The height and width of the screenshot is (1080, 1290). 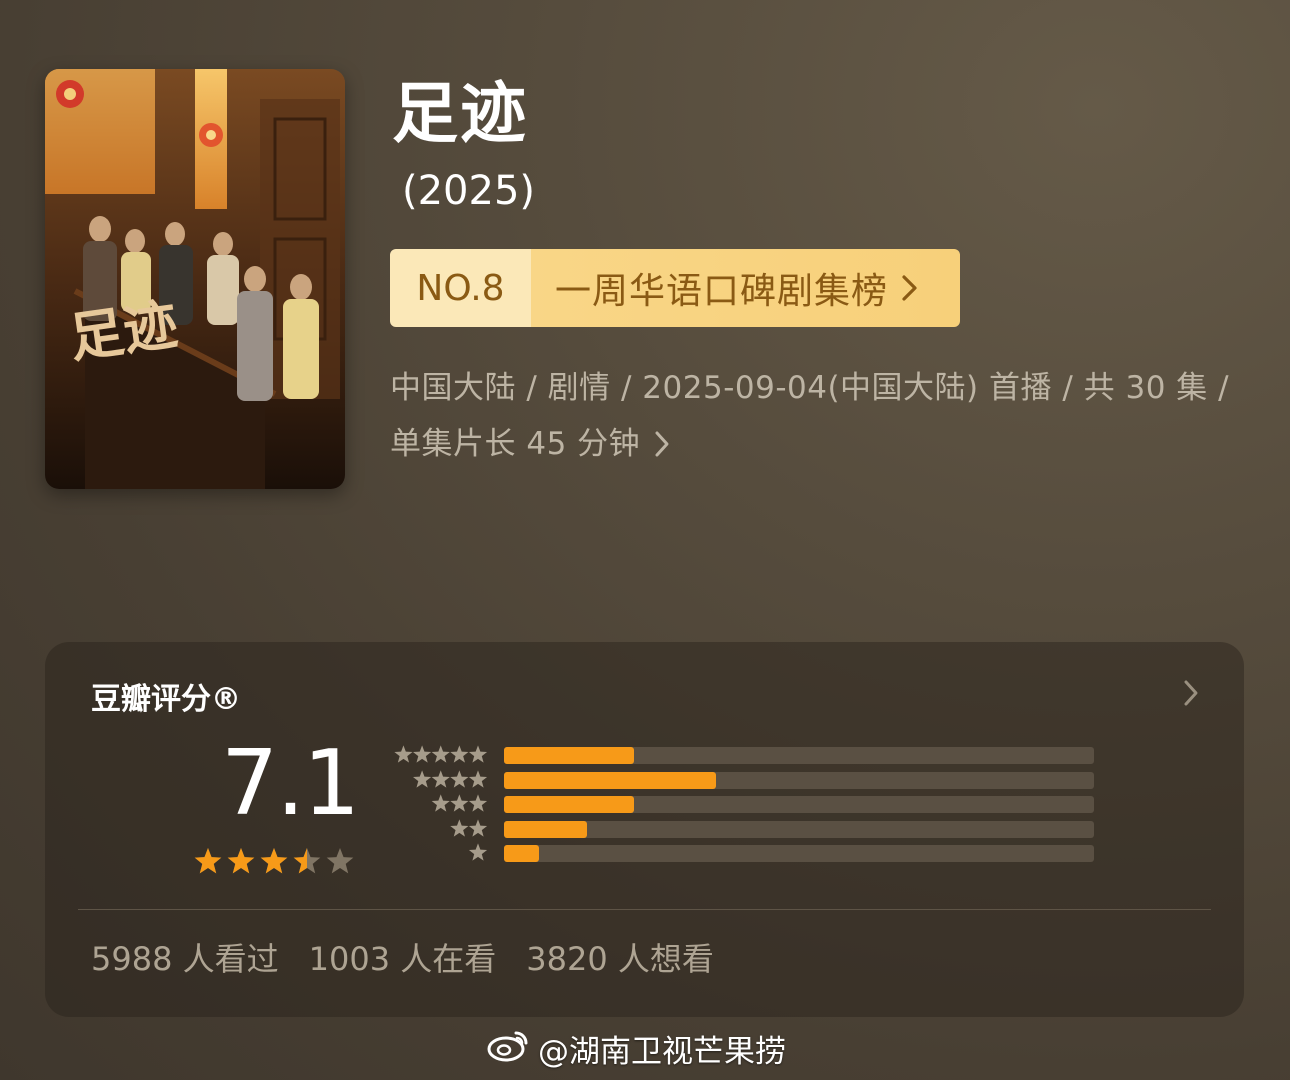 I want to click on watermark: @湖南卫视芒果捞, so click(x=636, y=1048).